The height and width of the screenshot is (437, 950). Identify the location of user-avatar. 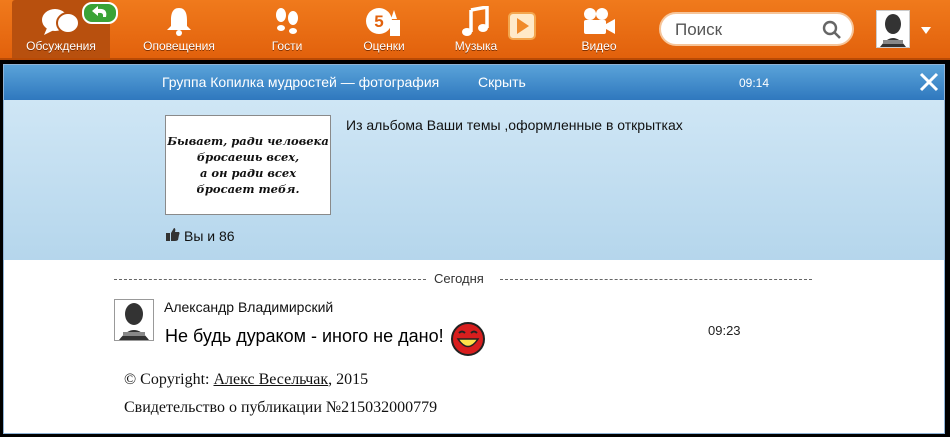
(893, 29).